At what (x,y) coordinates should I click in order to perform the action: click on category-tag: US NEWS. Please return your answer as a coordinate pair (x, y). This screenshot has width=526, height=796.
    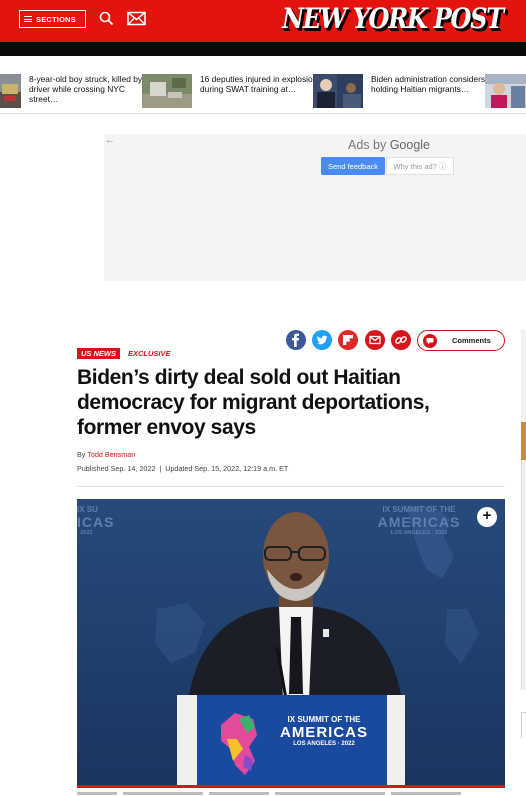
    Looking at the image, I should click on (99, 353).